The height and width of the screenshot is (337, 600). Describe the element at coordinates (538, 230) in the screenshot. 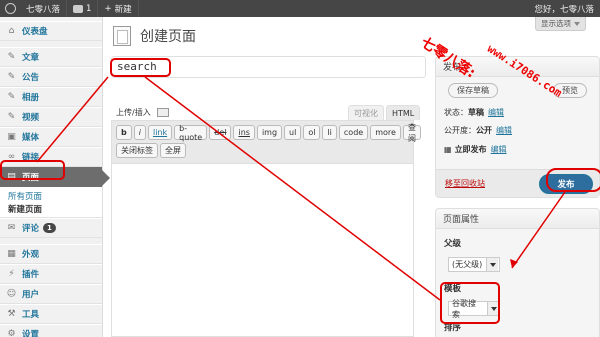

I see `arrow-publish` at that location.